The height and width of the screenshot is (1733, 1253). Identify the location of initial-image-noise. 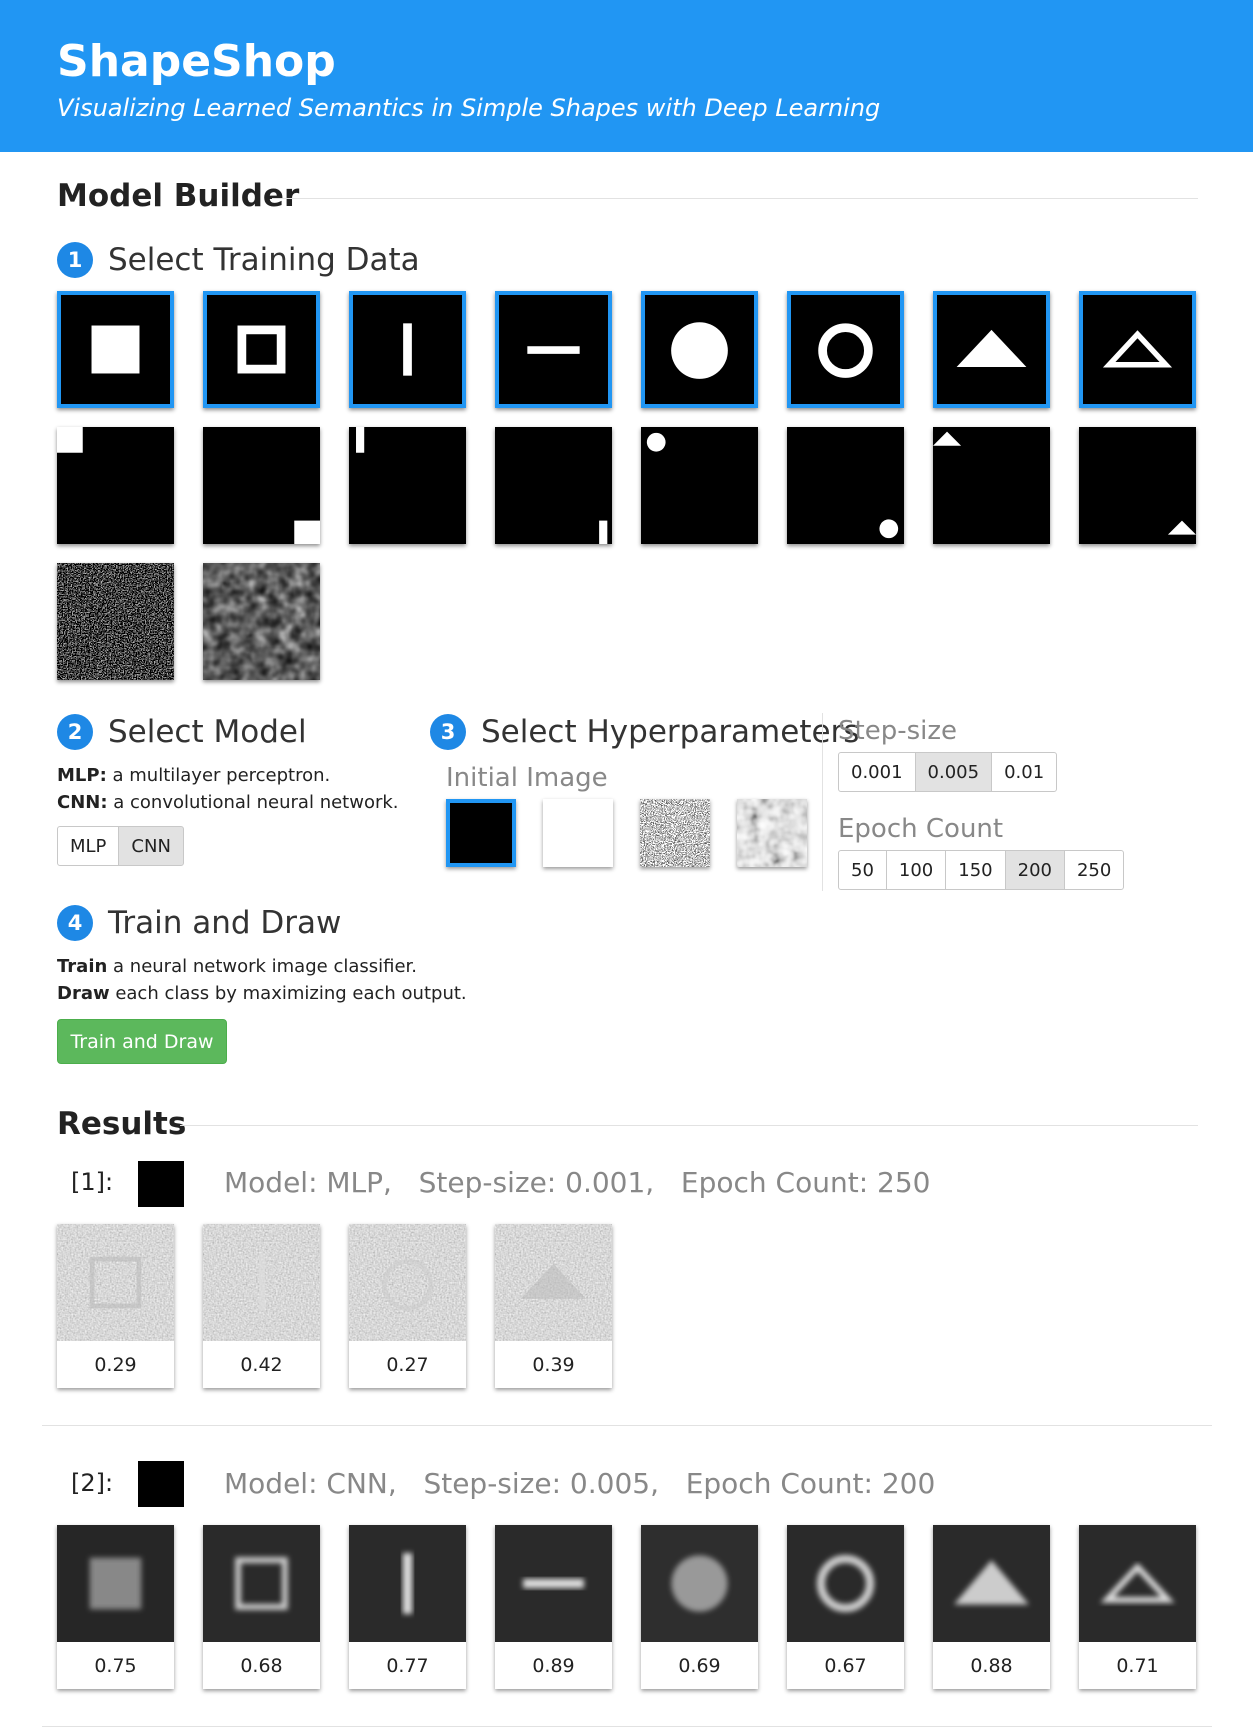
(675, 833).